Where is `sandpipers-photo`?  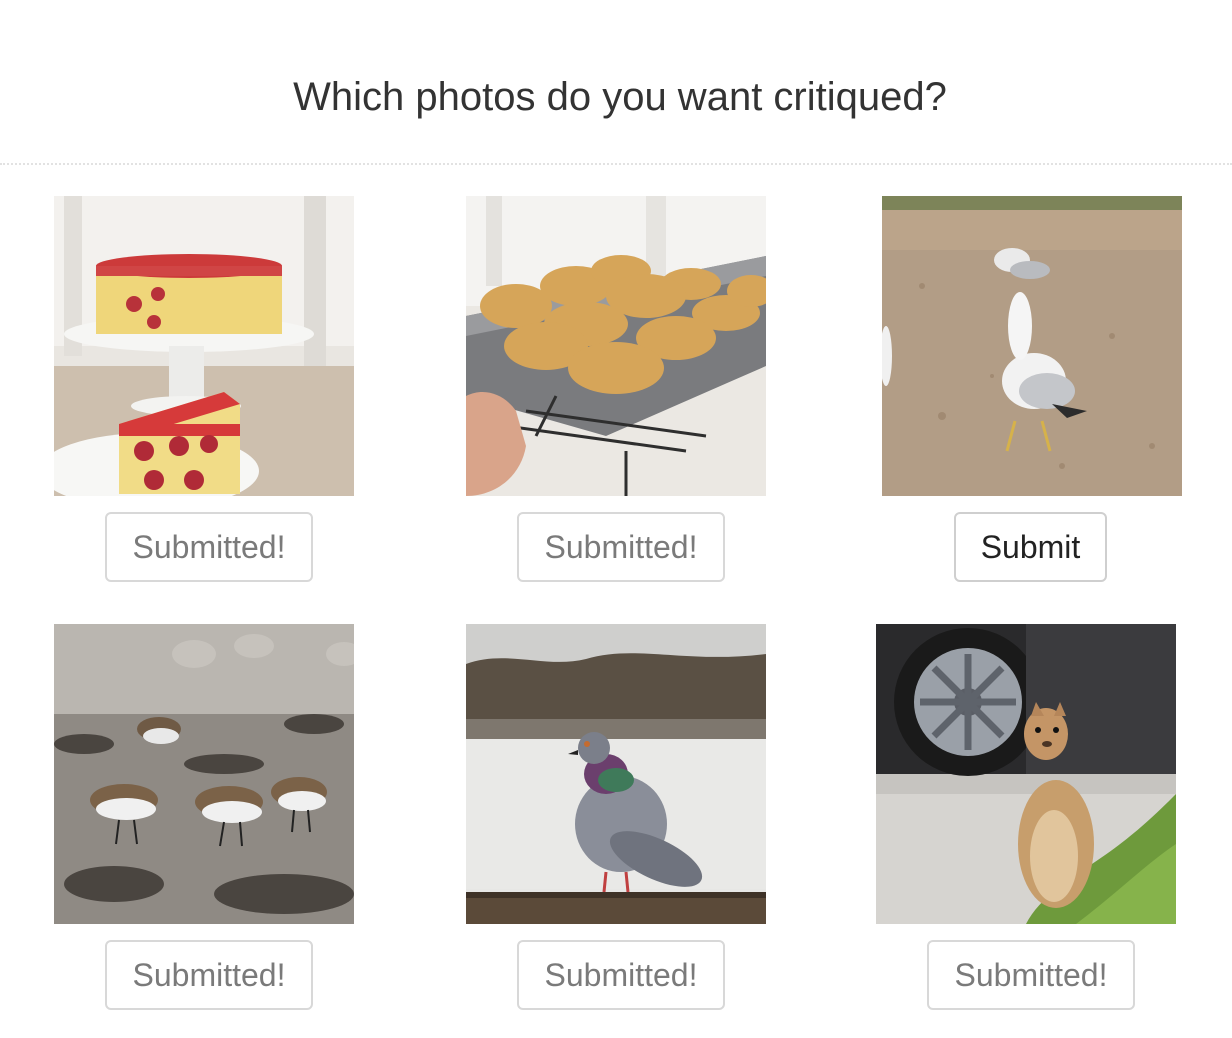 sandpipers-photo is located at coordinates (204, 774).